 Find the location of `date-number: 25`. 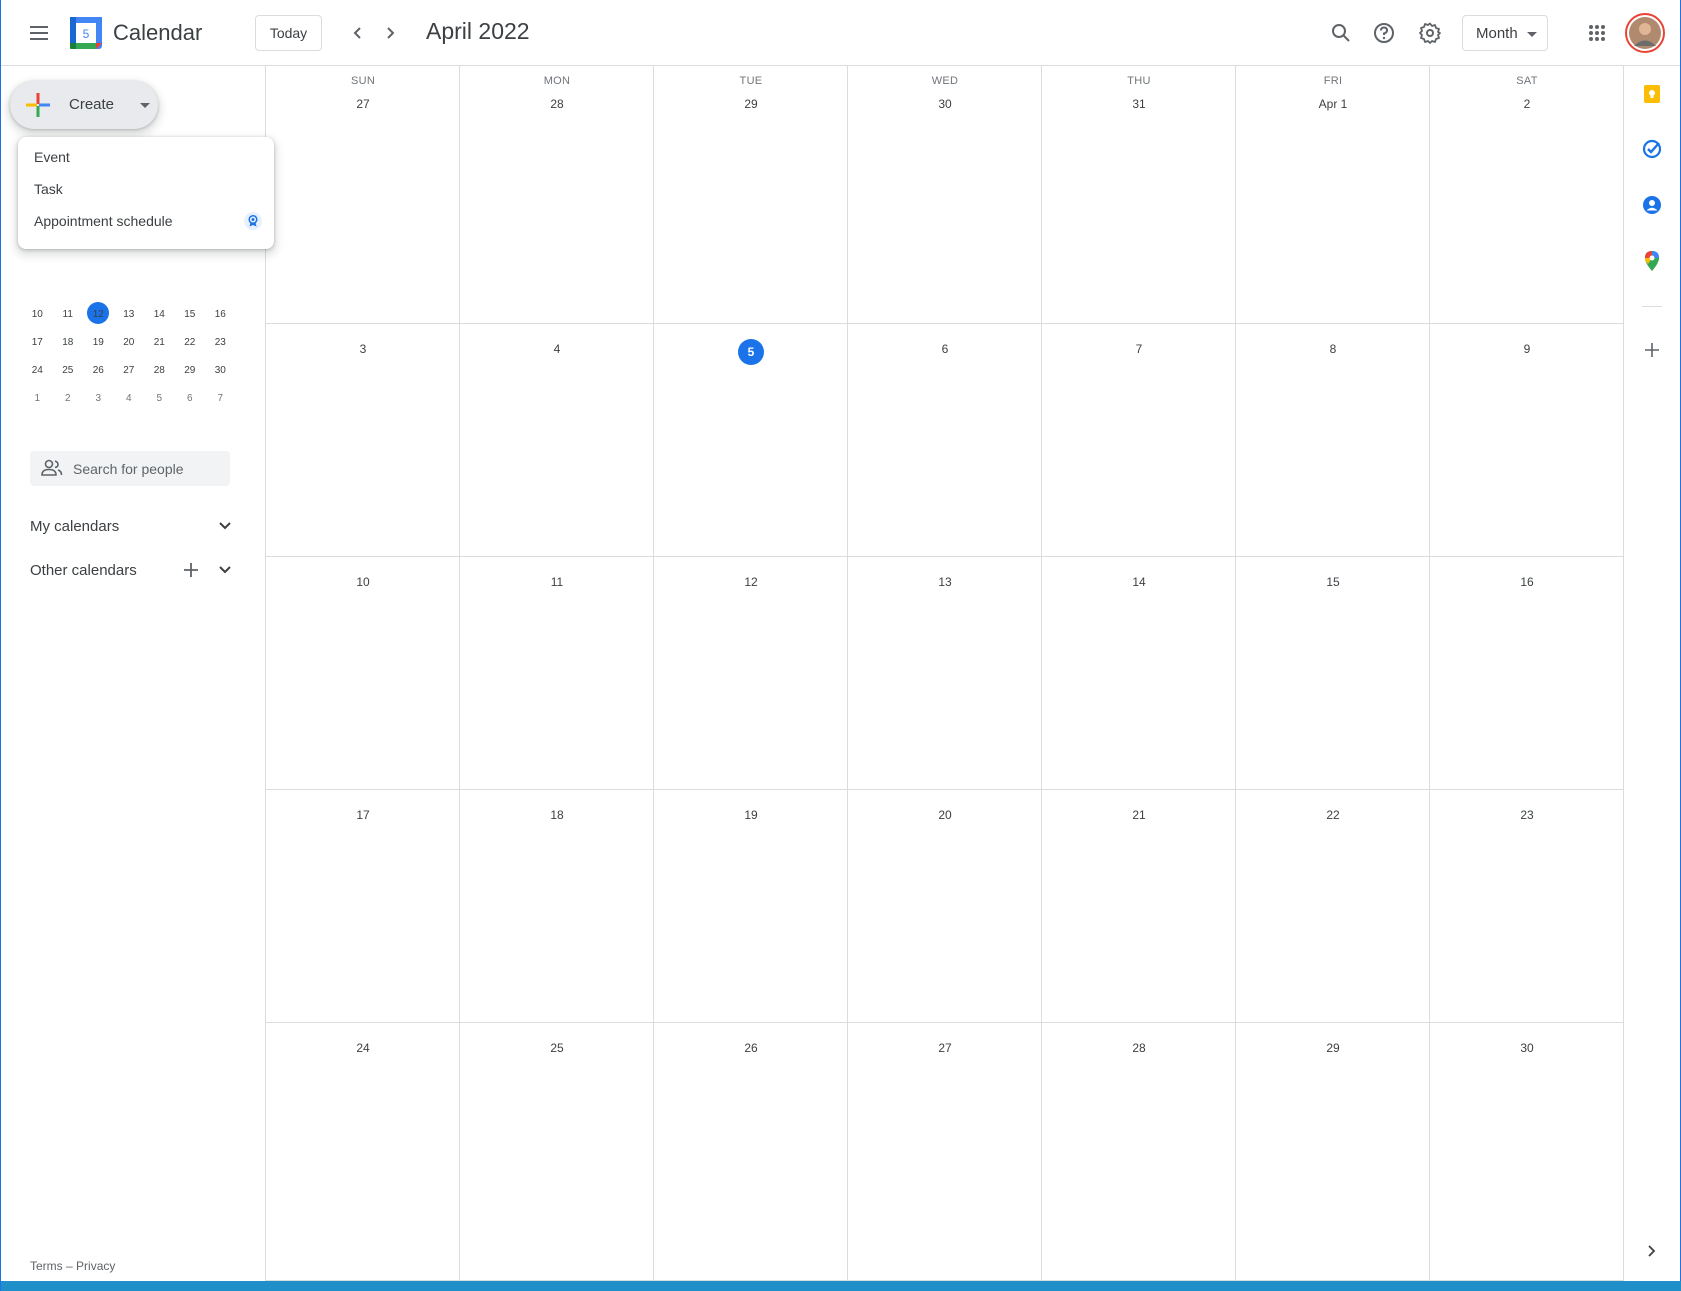

date-number: 25 is located at coordinates (557, 1048).